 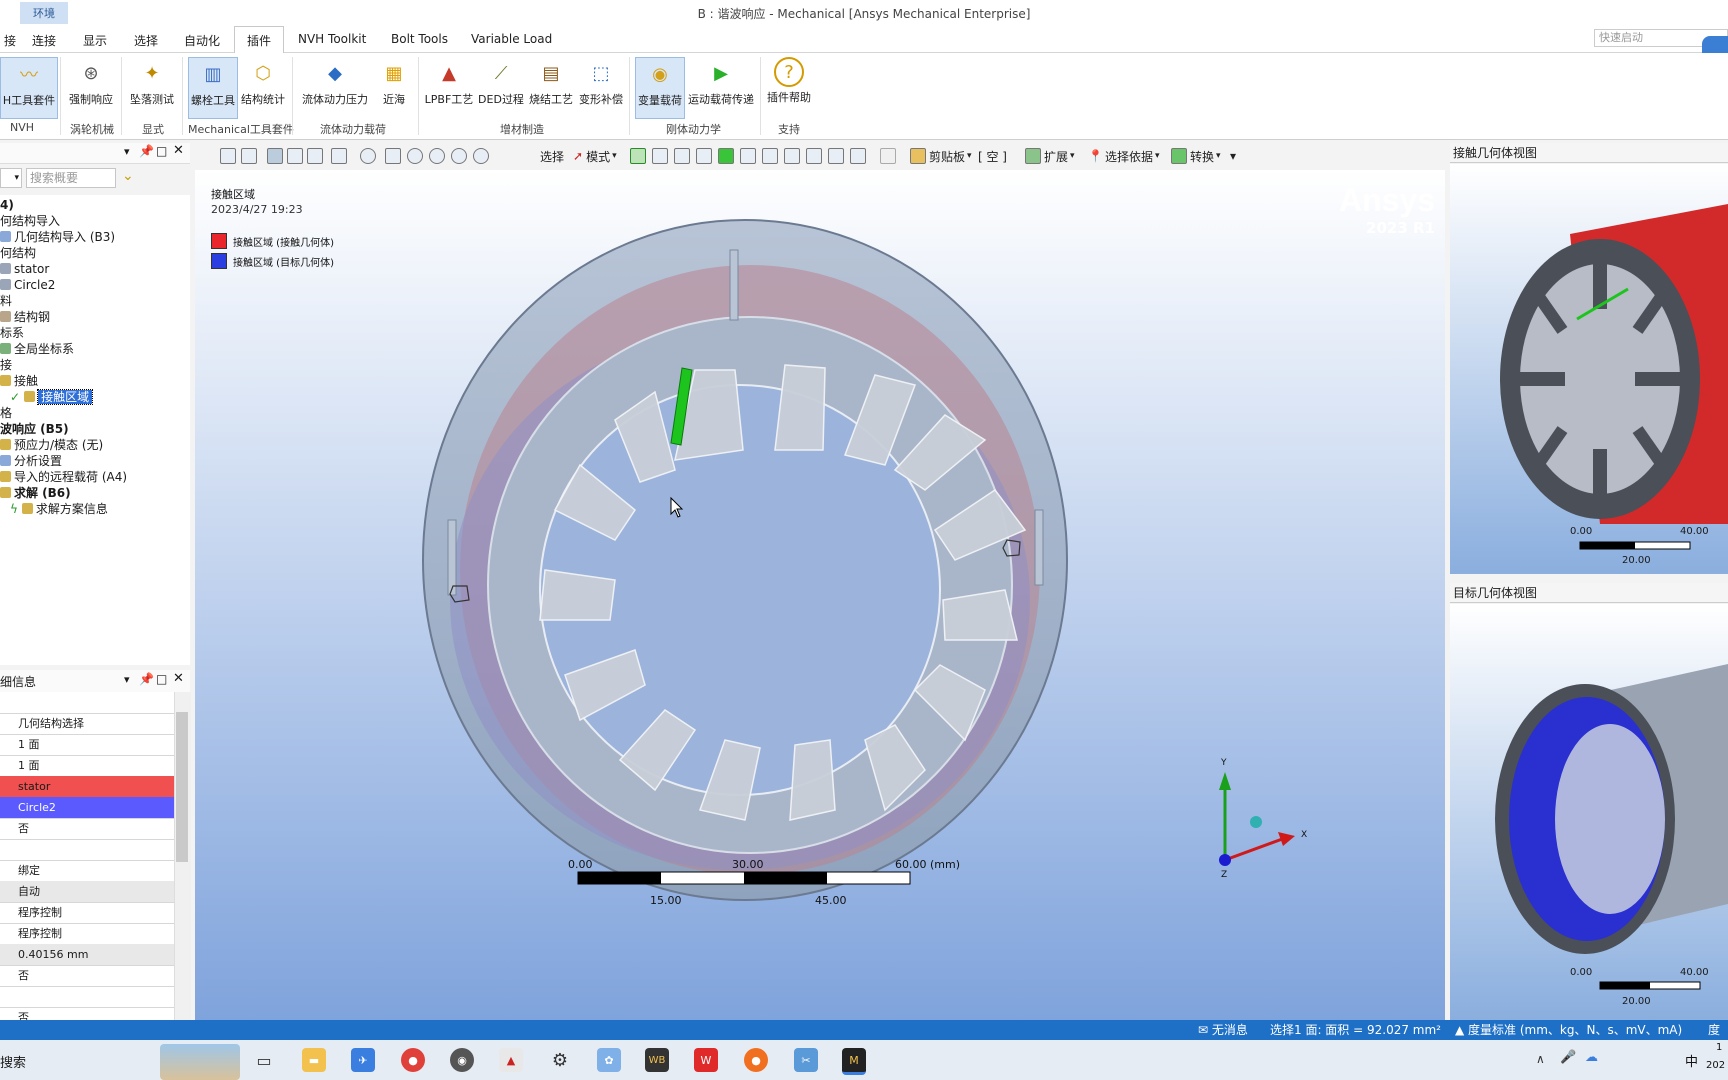 What do you see at coordinates (133, 178) in the screenshot?
I see `filter-dropdown-icon: ⌄` at bounding box center [133, 178].